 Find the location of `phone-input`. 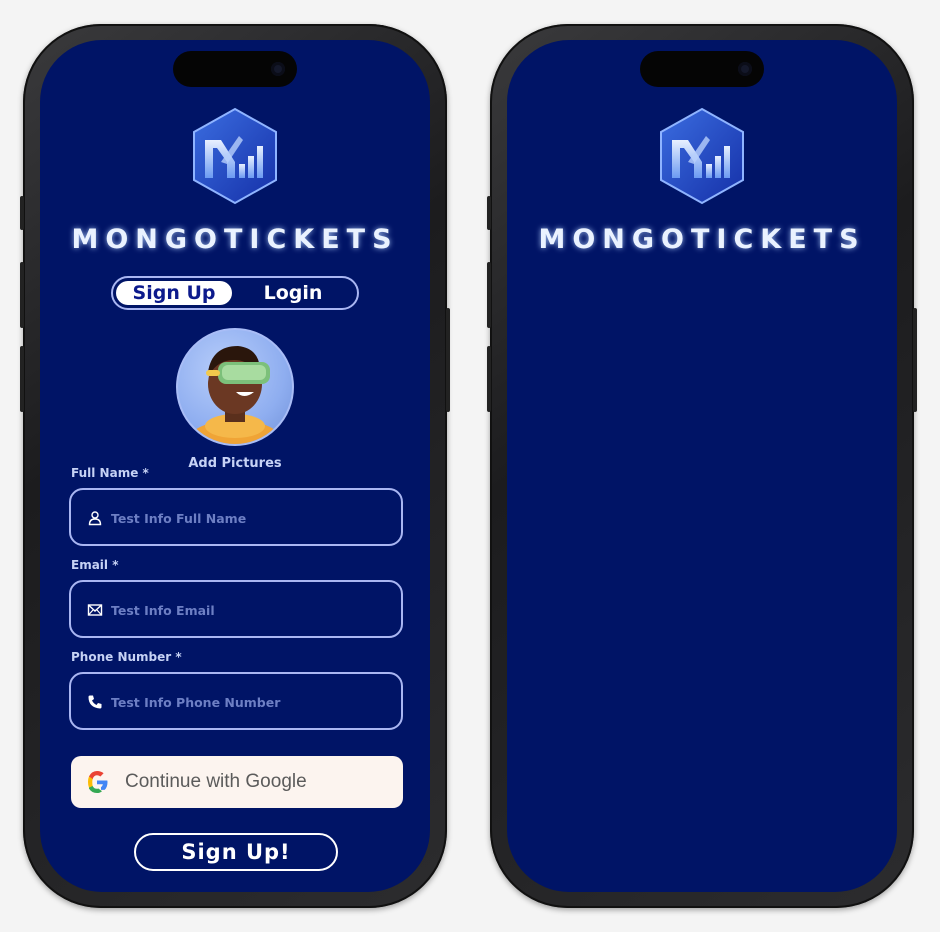

phone-input is located at coordinates (251, 702).